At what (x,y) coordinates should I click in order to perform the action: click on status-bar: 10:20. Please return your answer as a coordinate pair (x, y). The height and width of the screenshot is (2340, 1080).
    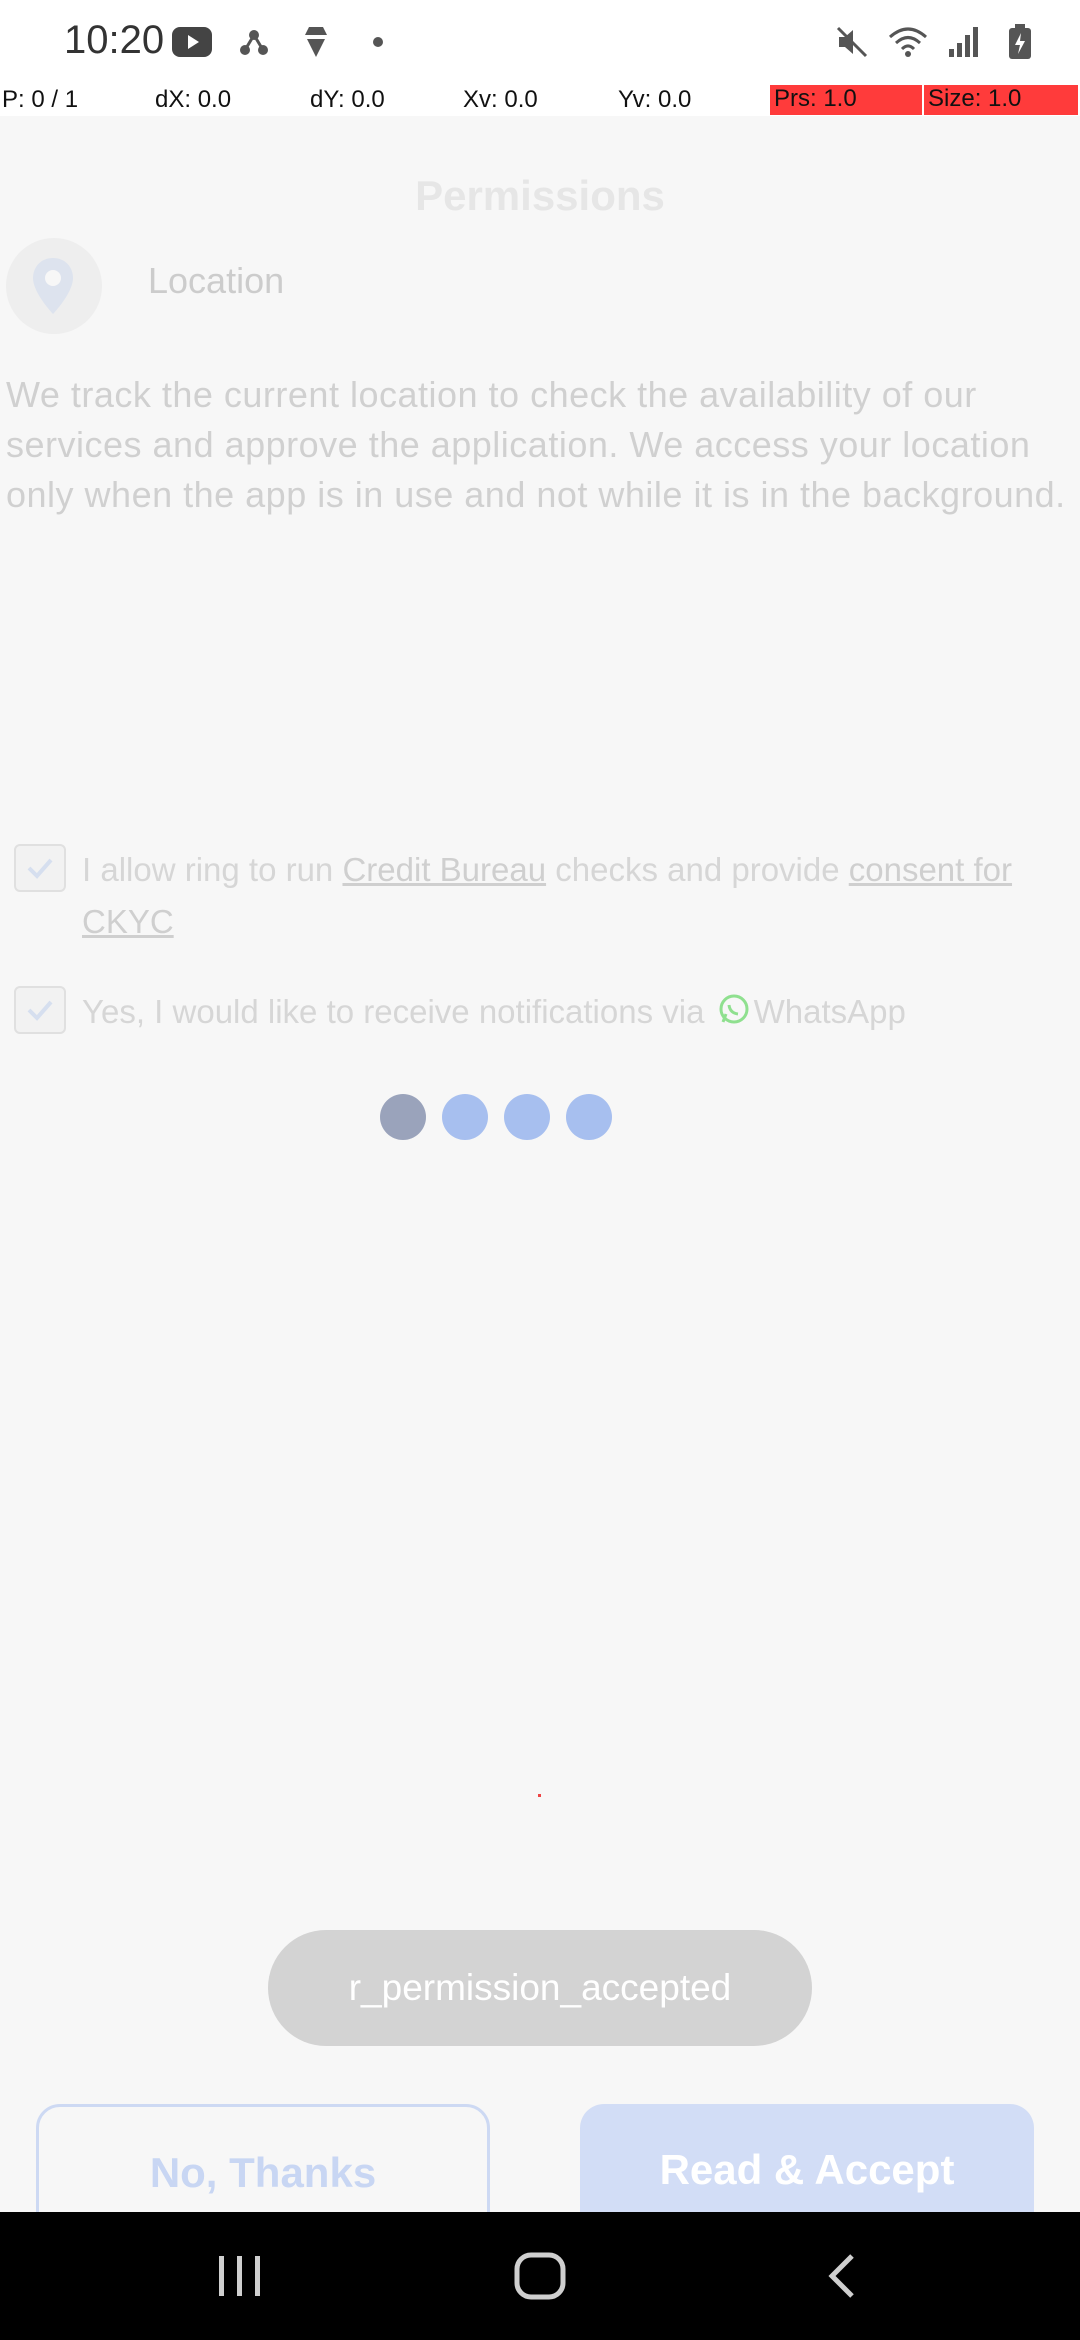
    Looking at the image, I should click on (540, 42).